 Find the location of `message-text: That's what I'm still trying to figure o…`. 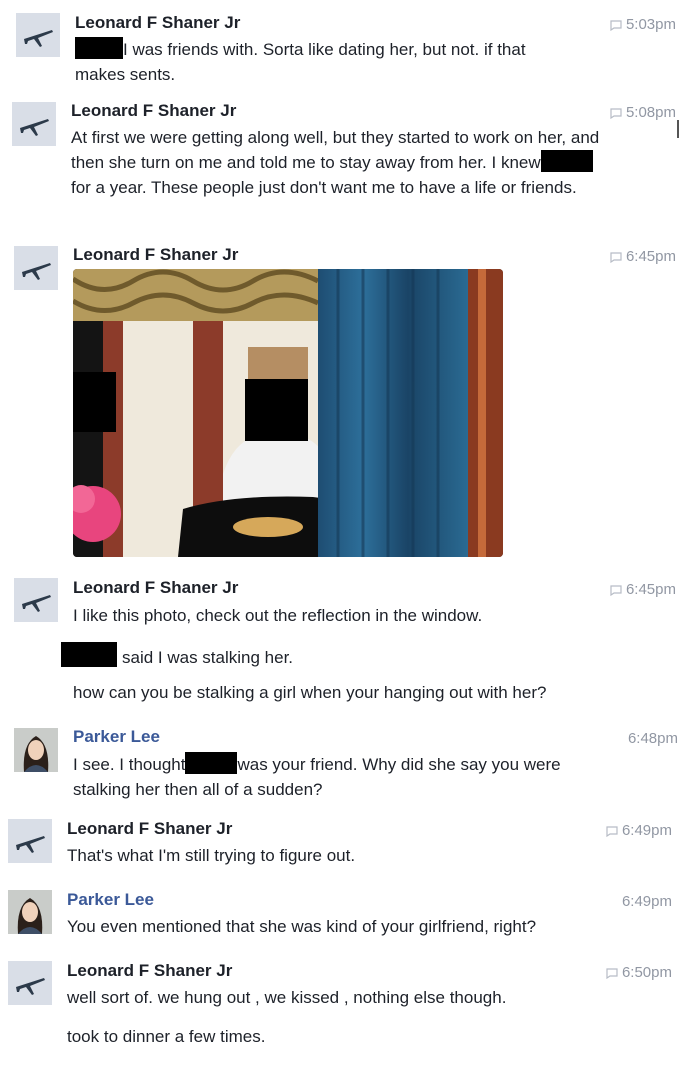

message-text: That's what I'm still trying to figure o… is located at coordinates (211, 855).